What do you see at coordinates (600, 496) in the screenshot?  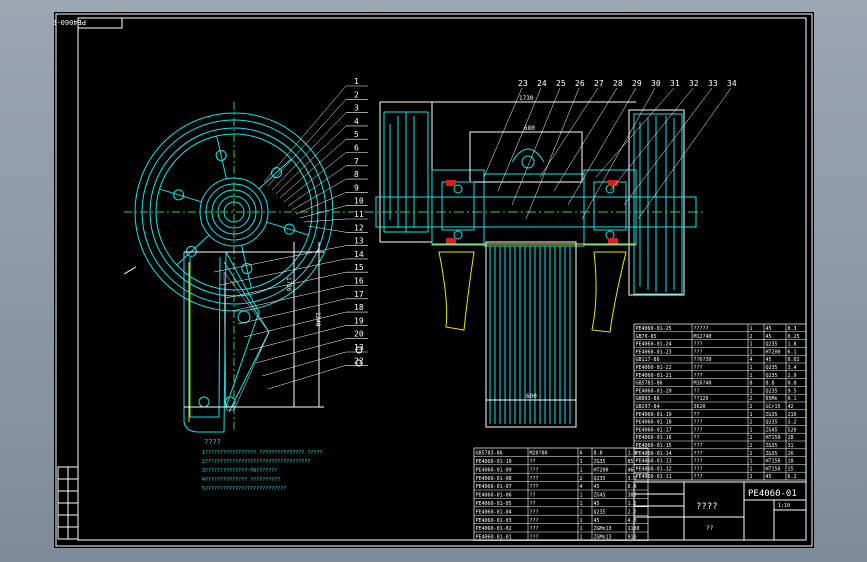 I see `parts-cell: ZG45` at bounding box center [600, 496].